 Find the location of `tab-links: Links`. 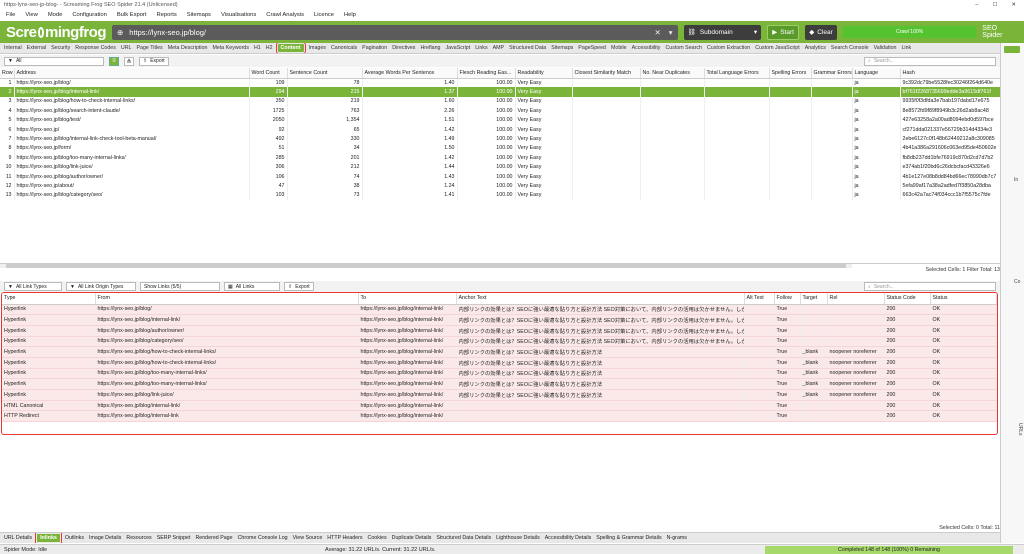

tab-links: Links is located at coordinates (481, 48).